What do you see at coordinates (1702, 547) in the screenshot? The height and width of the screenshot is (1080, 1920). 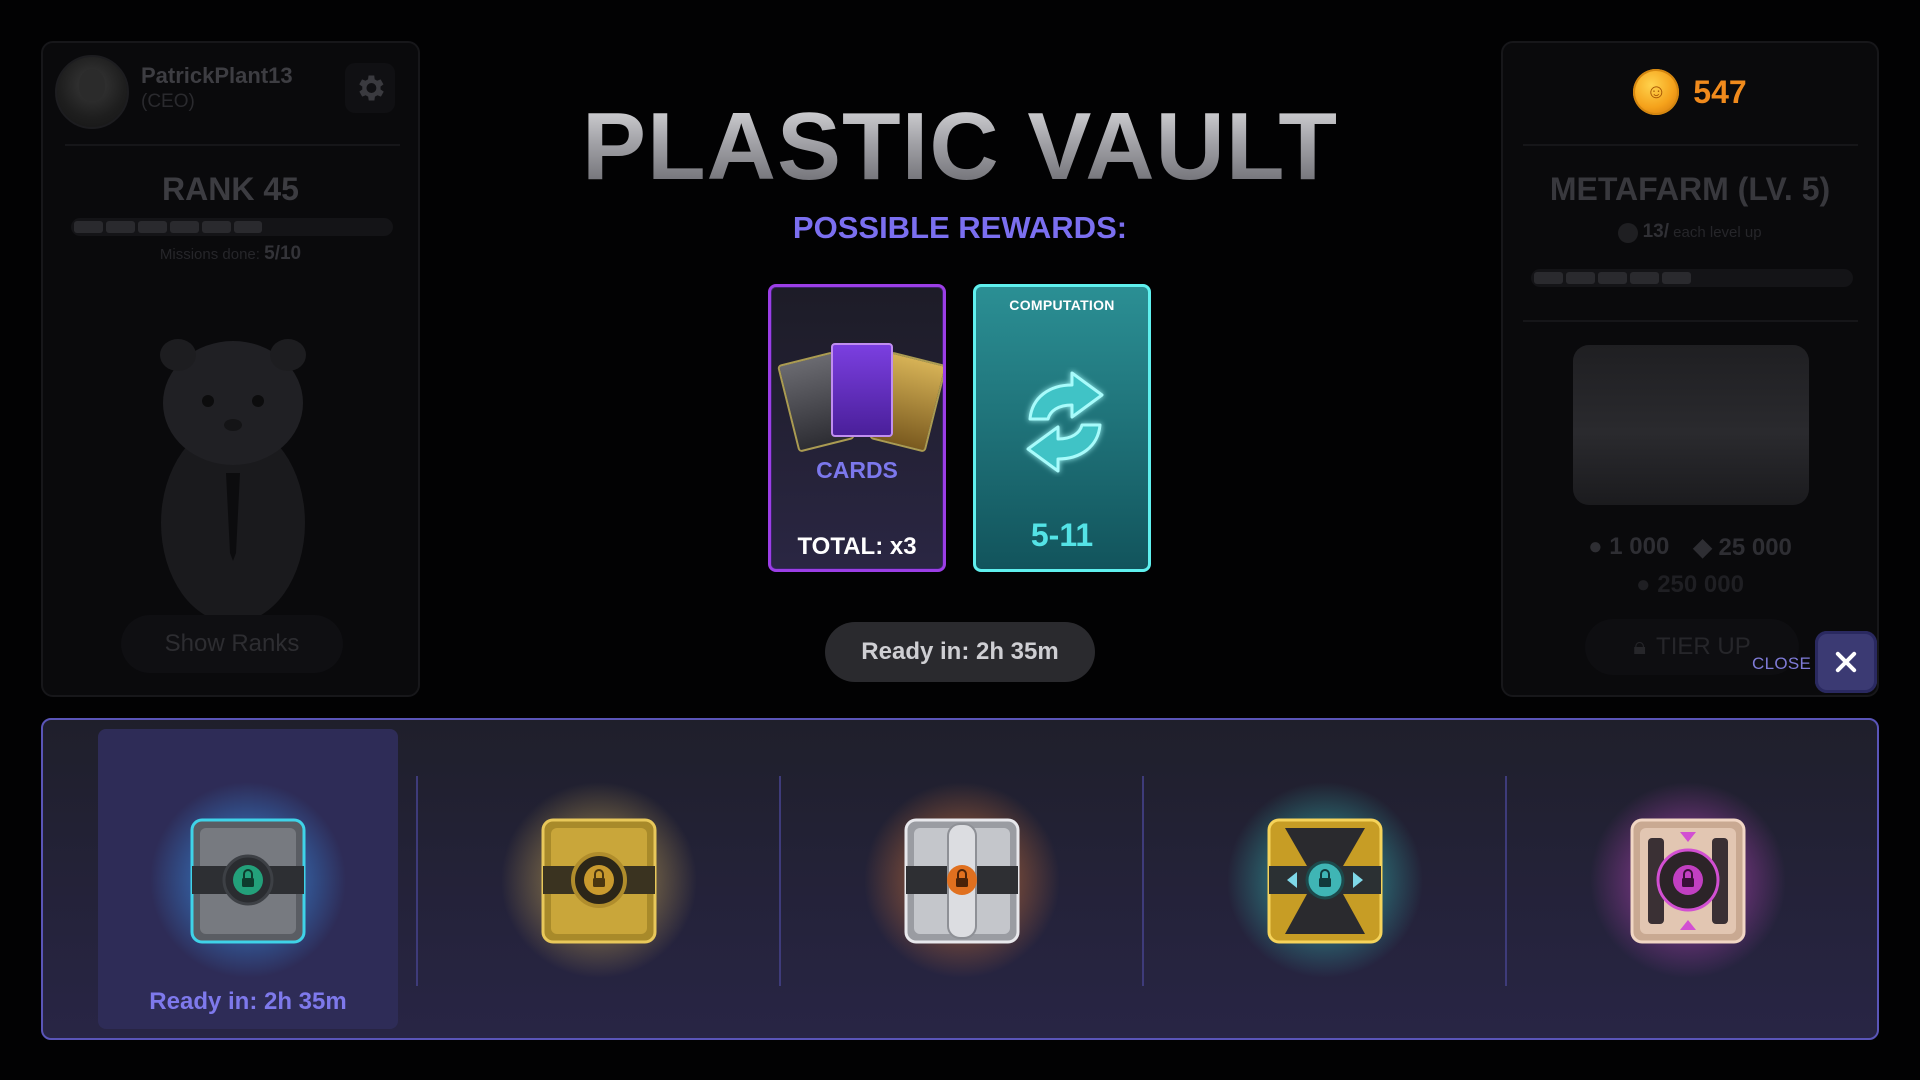 I see `ether-icon: ◆` at bounding box center [1702, 547].